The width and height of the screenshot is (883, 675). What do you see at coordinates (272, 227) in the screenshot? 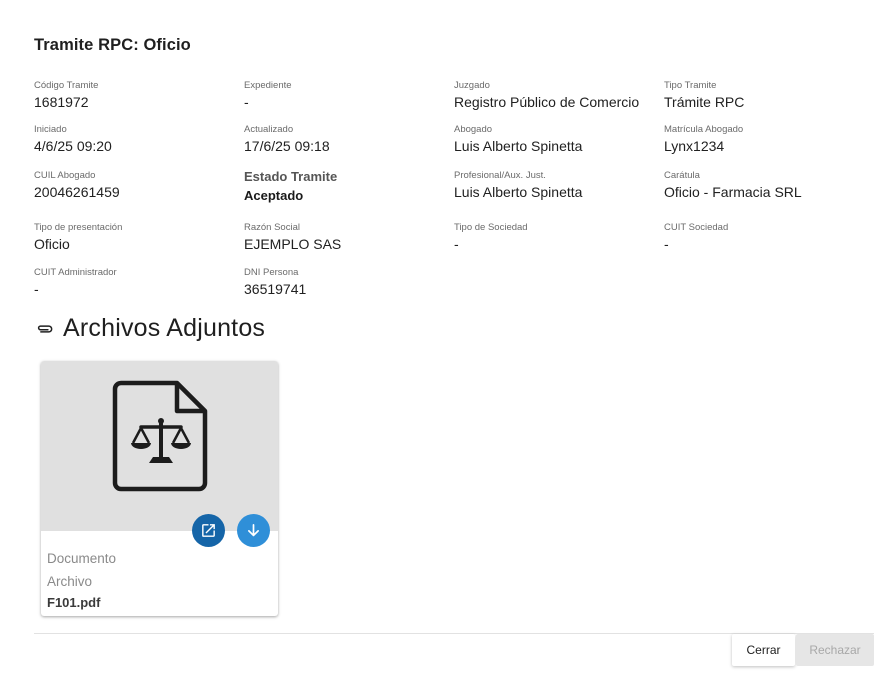
I see `field-label: Razón Social` at bounding box center [272, 227].